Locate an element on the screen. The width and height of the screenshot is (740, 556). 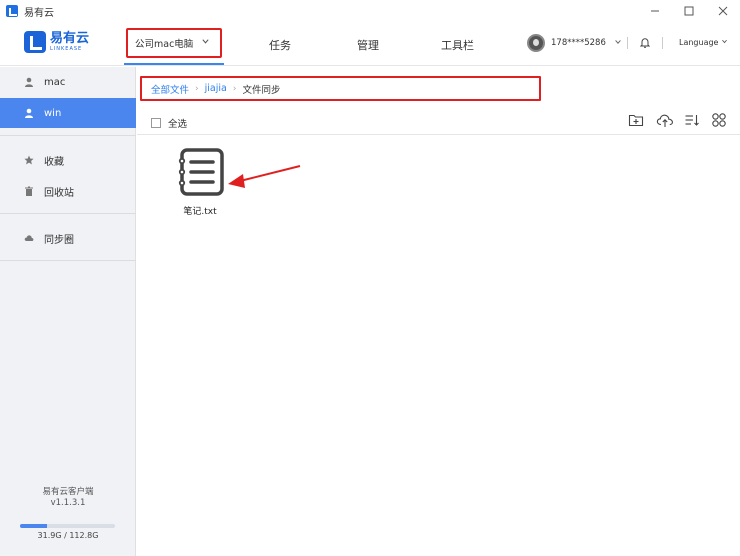
storage-text: 31.9G / 112.8G is located at coordinates (68, 535).